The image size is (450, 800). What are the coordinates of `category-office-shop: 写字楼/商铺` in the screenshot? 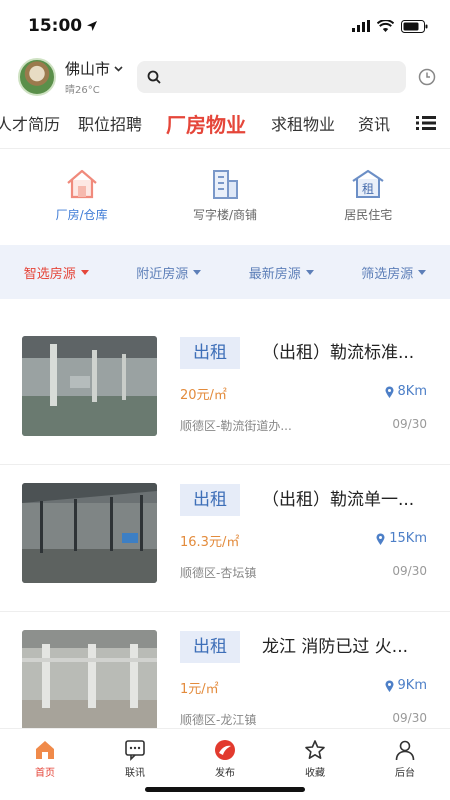 It's located at (225, 195).